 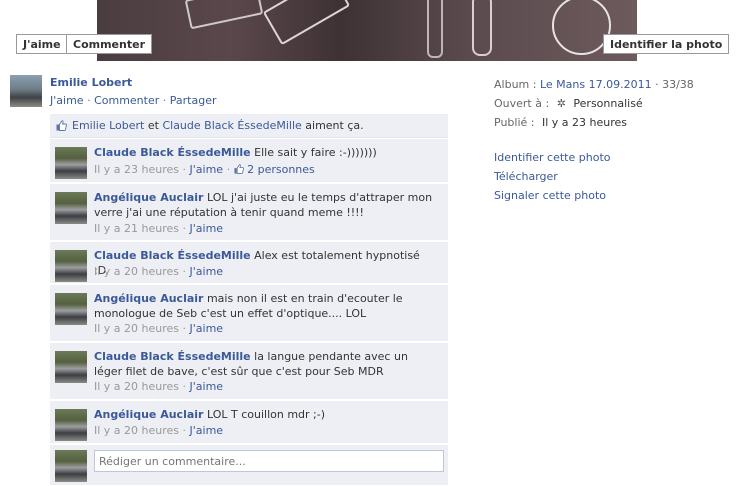 I want to click on report-photo-link: Signaler cette photo, so click(x=550, y=195).